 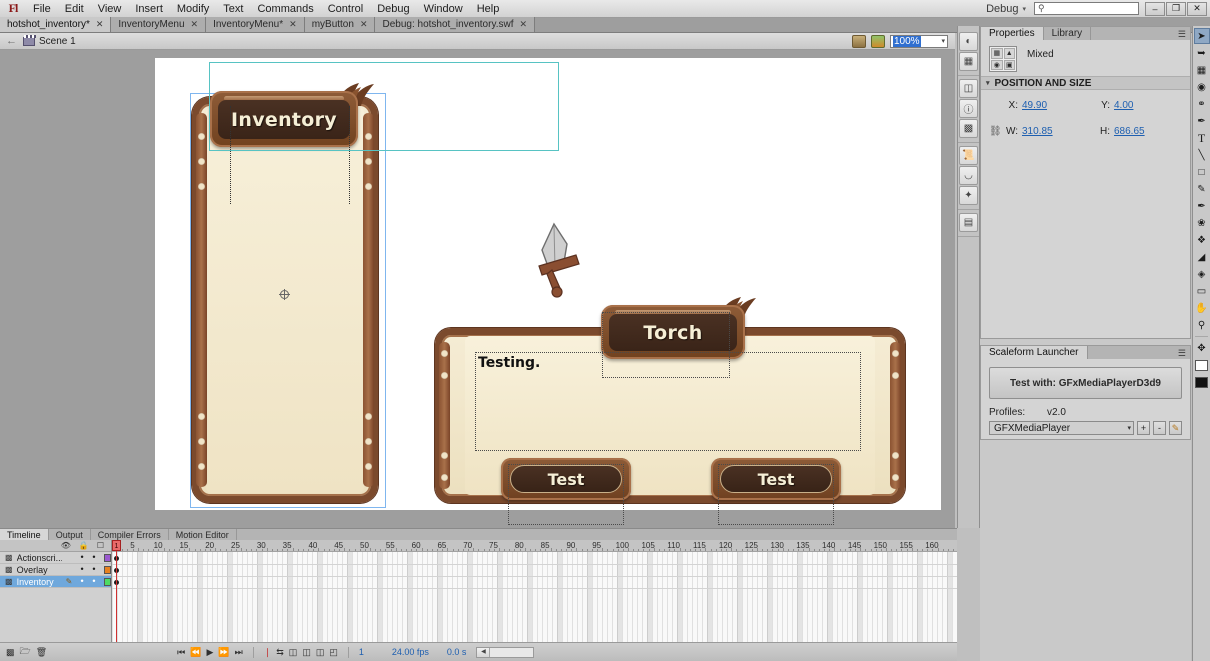 I want to click on eraser-tool: ▭, so click(x=1202, y=291).